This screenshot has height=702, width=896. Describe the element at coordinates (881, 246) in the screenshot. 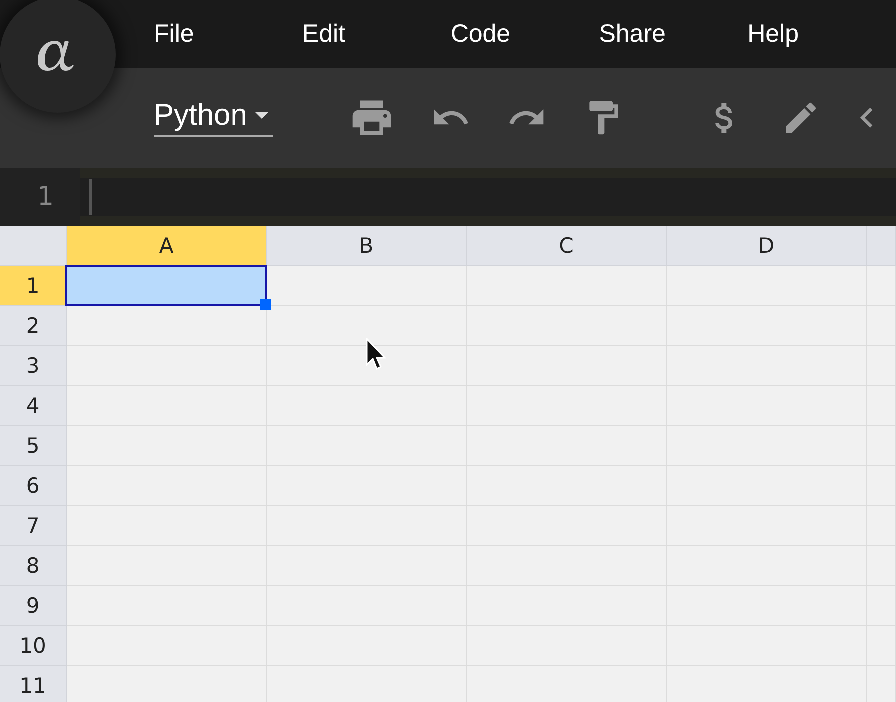

I see `column-header` at that location.